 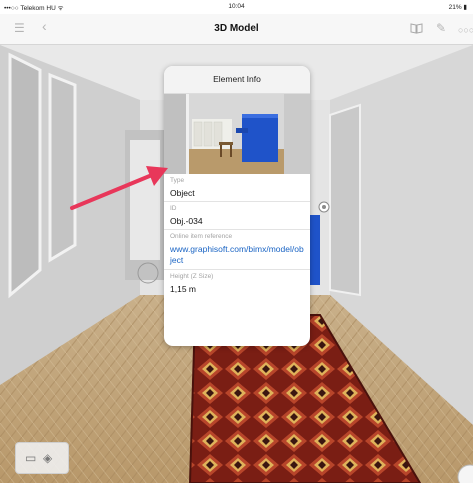 I want to click on popover-title: Element Info, so click(x=237, y=80).